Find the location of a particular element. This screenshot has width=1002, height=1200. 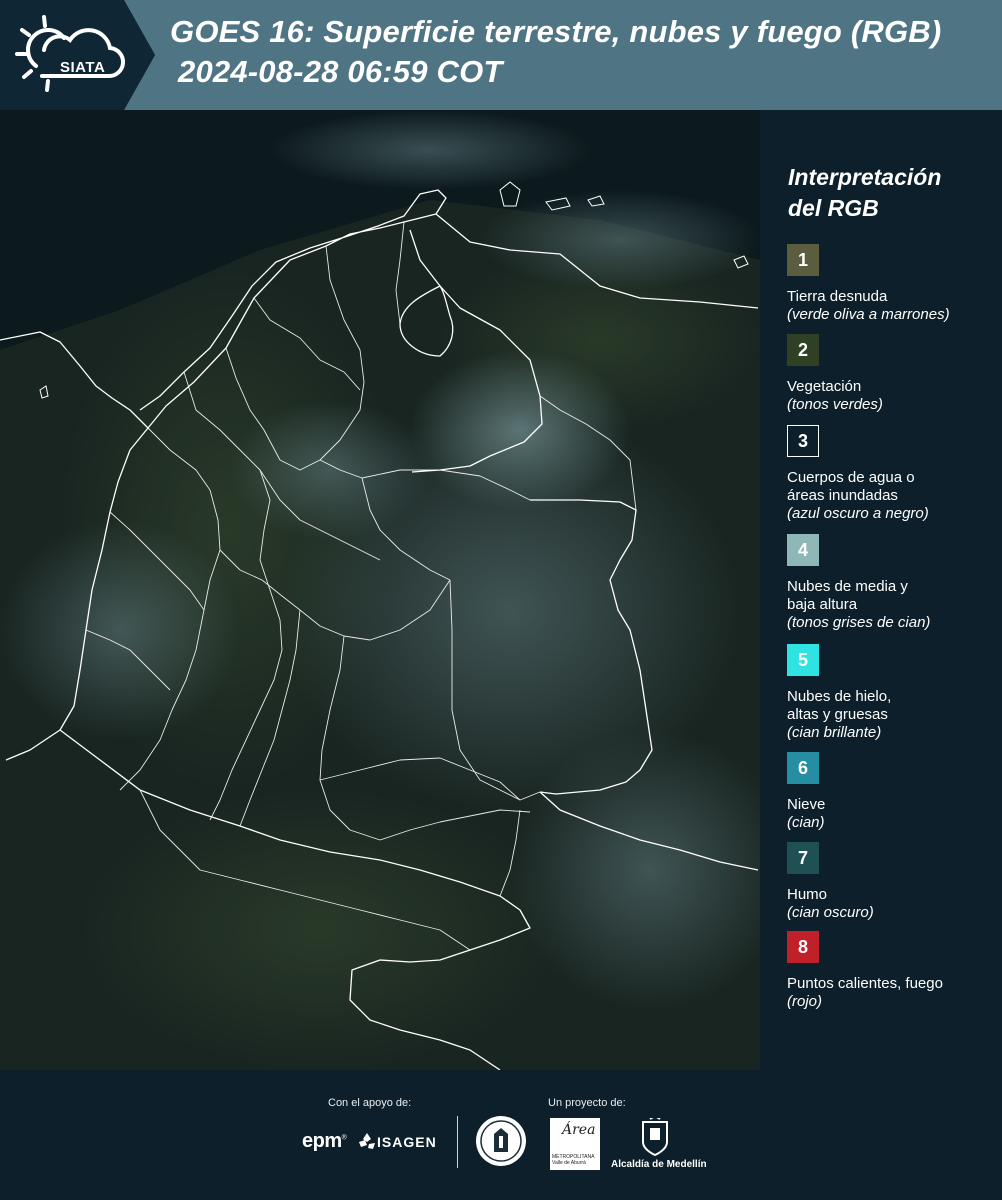

footer-divider is located at coordinates (457, 1142).